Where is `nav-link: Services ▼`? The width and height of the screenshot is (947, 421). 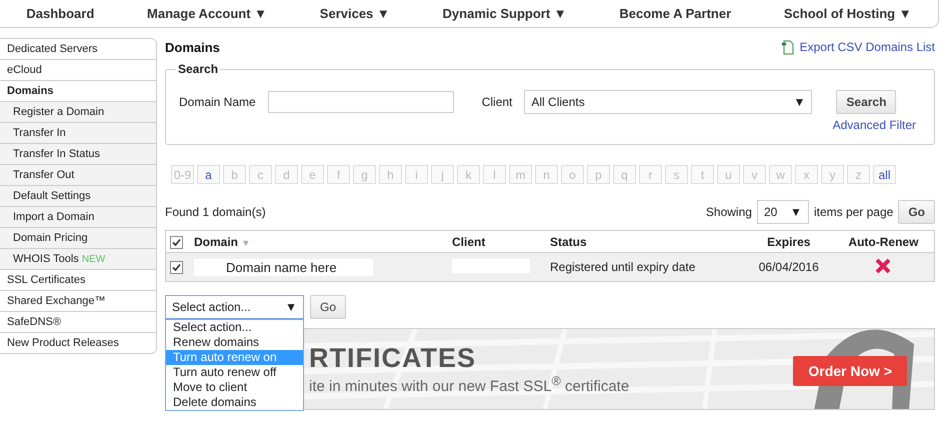
nav-link: Services ▼ is located at coordinates (355, 13).